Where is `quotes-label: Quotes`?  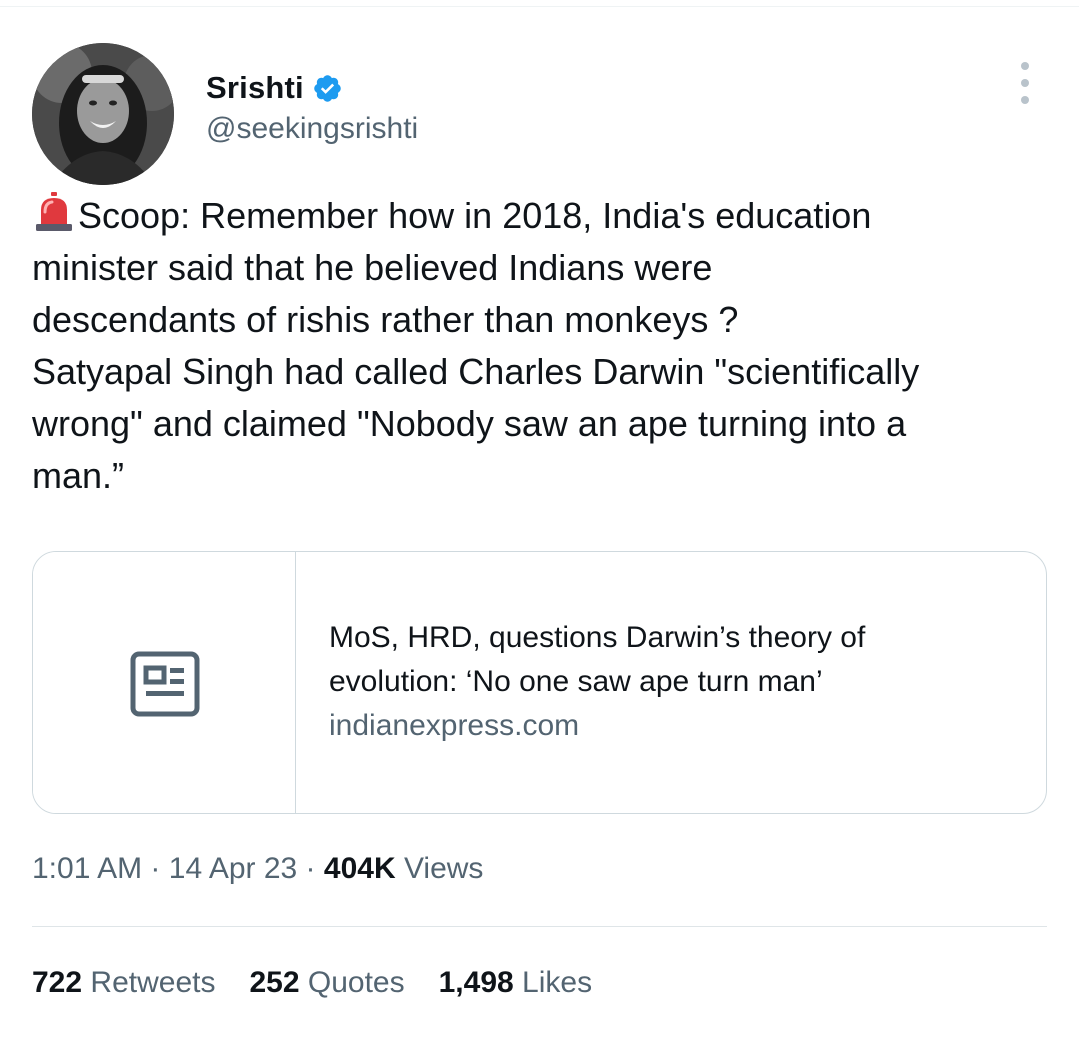
quotes-label: Quotes is located at coordinates (356, 982).